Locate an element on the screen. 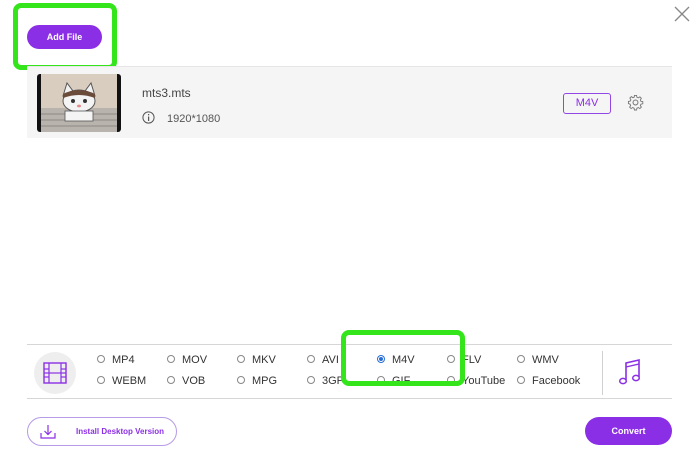  output-format-button: M4V is located at coordinates (587, 103).